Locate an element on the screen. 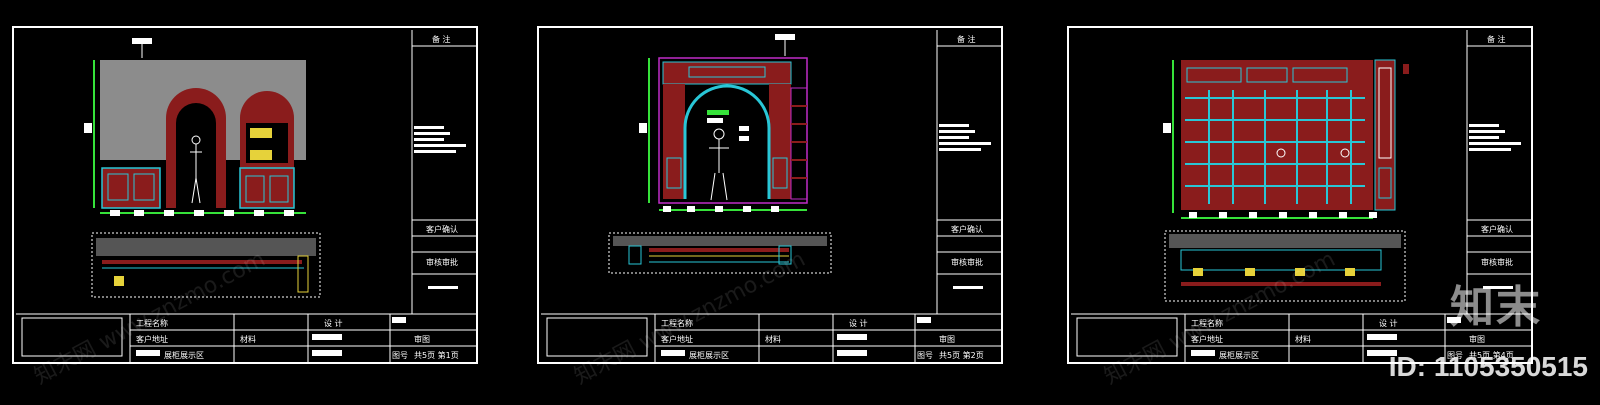 This screenshot has width=1600, height=405. sheet-count-label: 共5页 第1页 is located at coordinates (436, 355).